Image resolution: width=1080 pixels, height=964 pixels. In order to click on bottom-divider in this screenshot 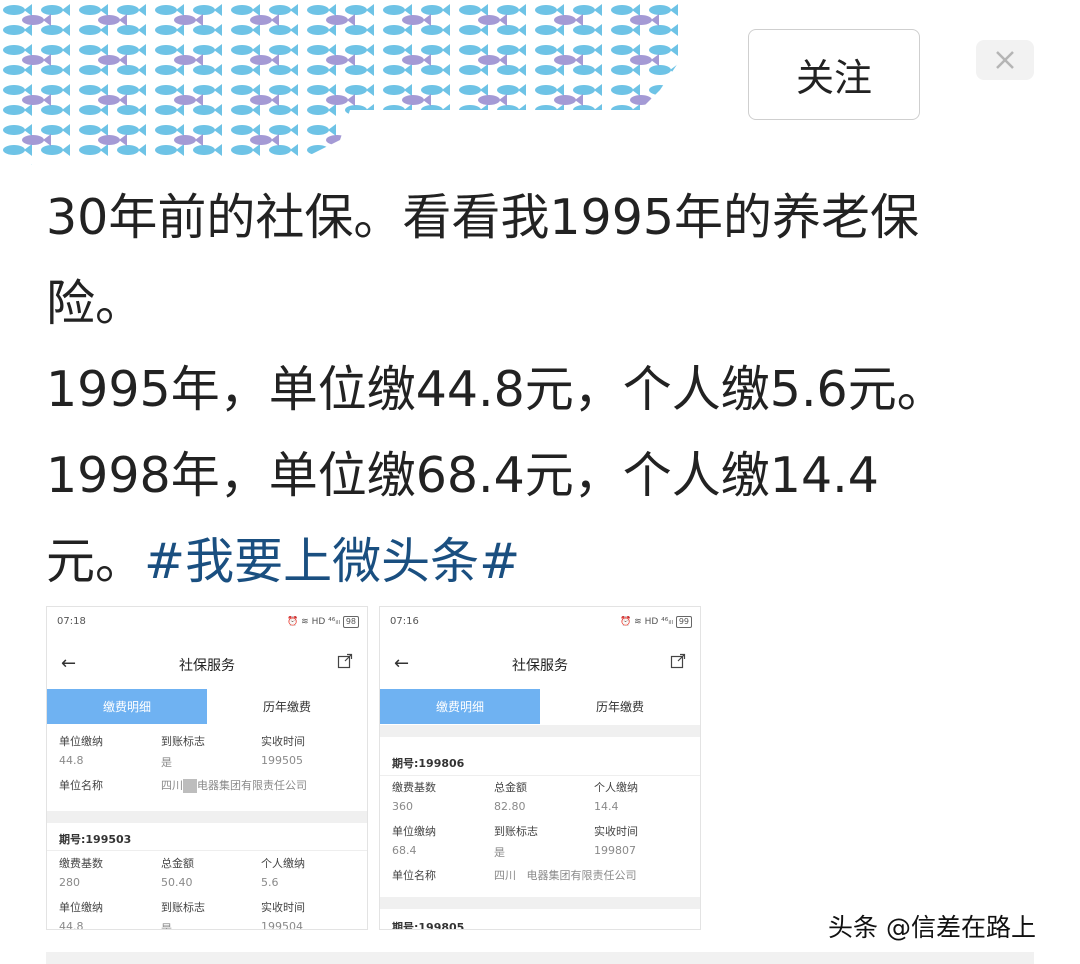, I will do `click(540, 958)`.